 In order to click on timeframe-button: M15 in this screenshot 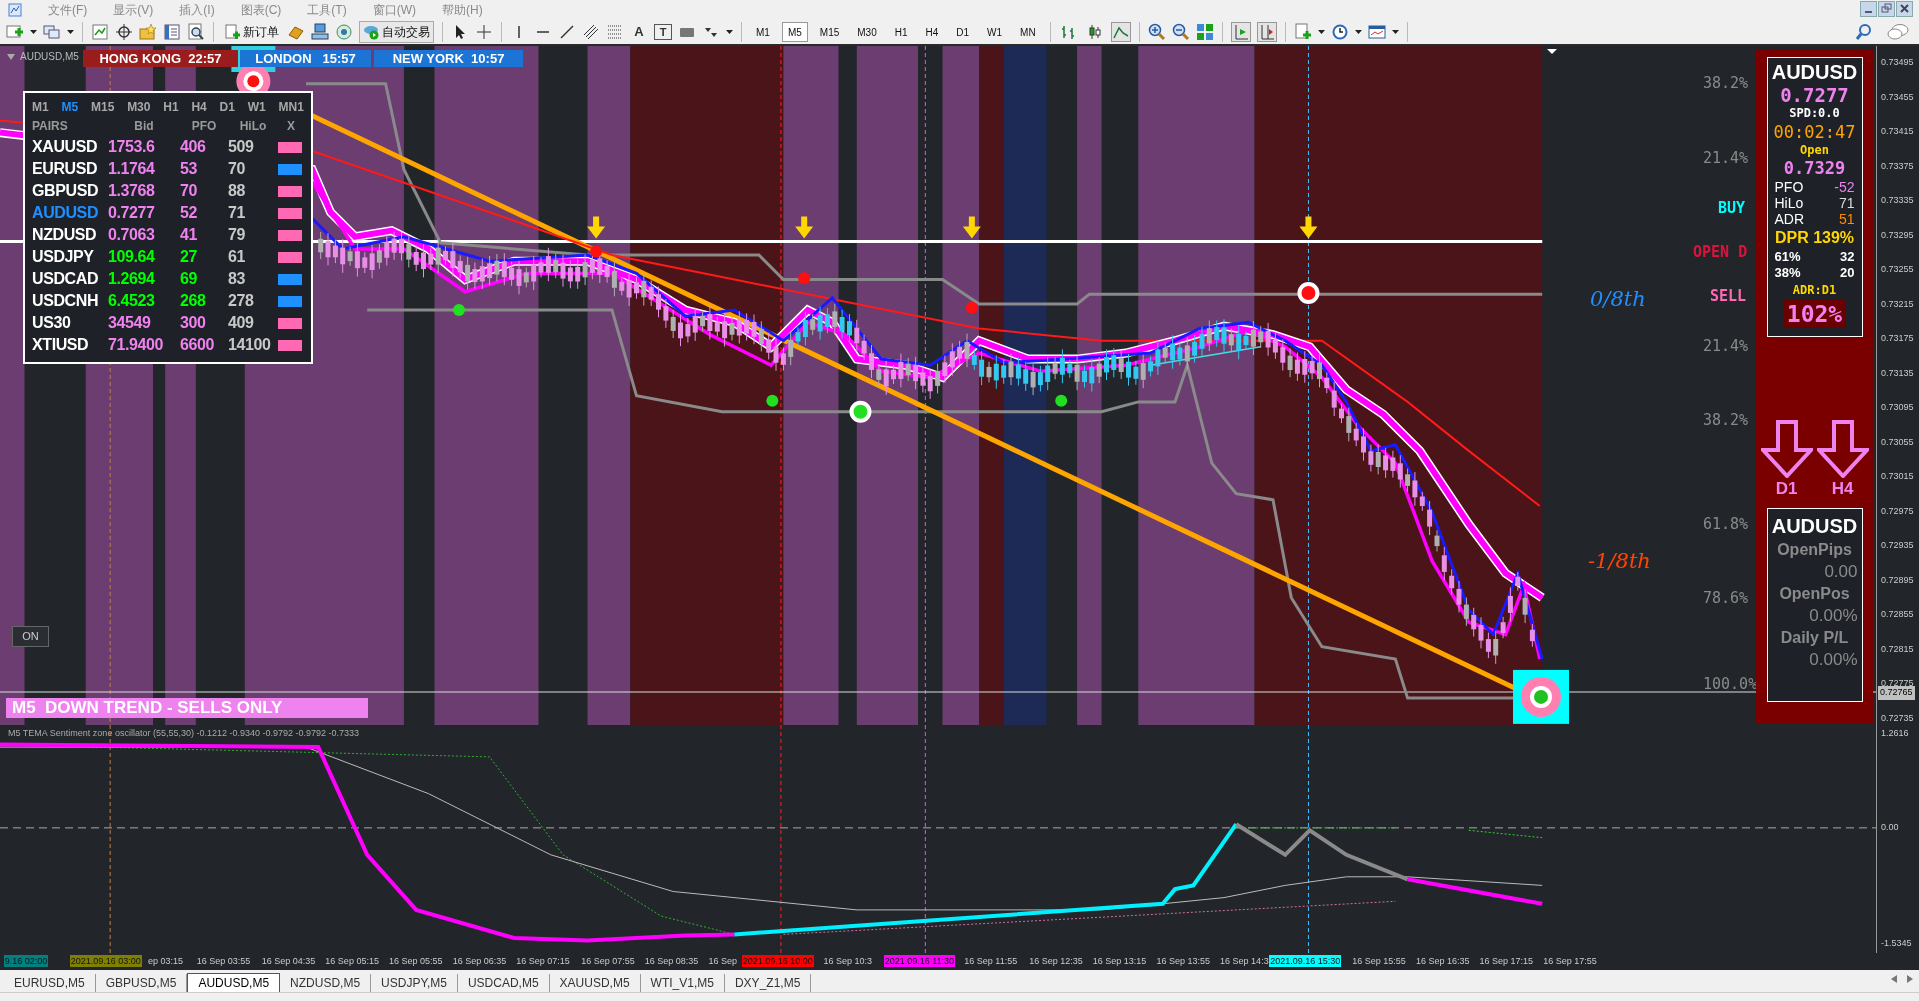, I will do `click(829, 32)`.